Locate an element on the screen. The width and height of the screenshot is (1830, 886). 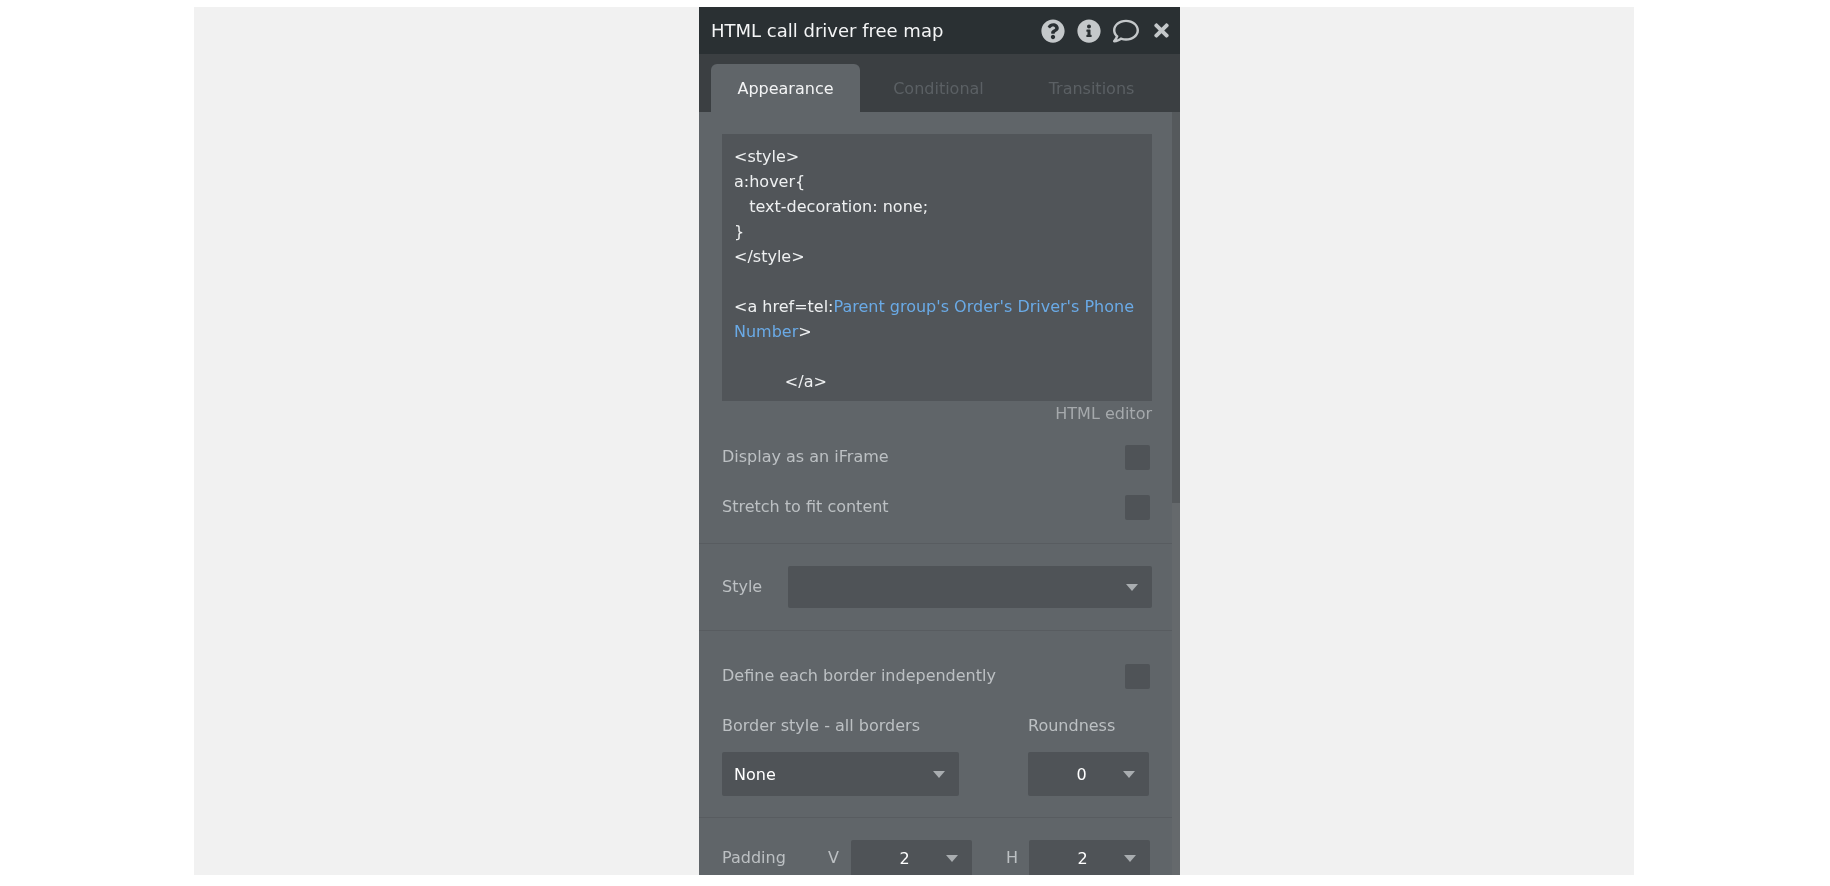
axis-label: V is located at coordinates (834, 858).